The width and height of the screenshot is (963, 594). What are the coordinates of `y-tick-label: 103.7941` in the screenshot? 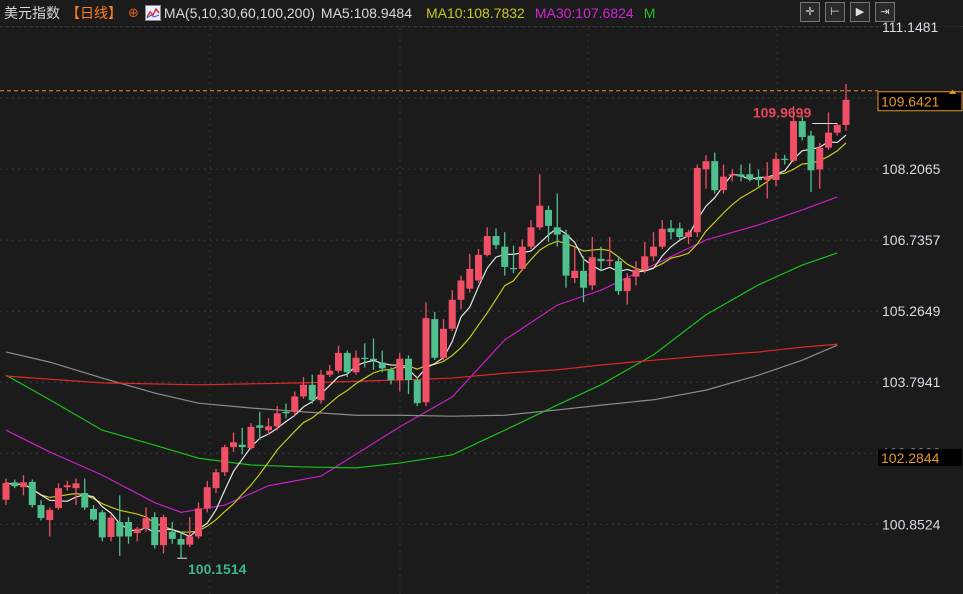 It's located at (911, 382).